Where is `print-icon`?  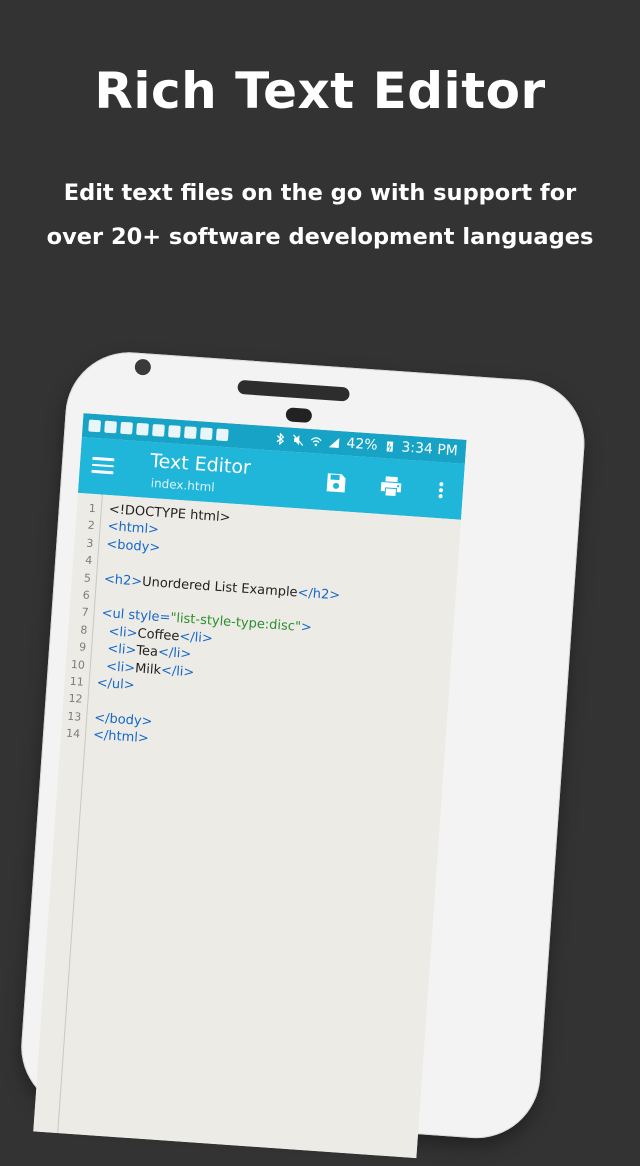
print-icon is located at coordinates (391, 487).